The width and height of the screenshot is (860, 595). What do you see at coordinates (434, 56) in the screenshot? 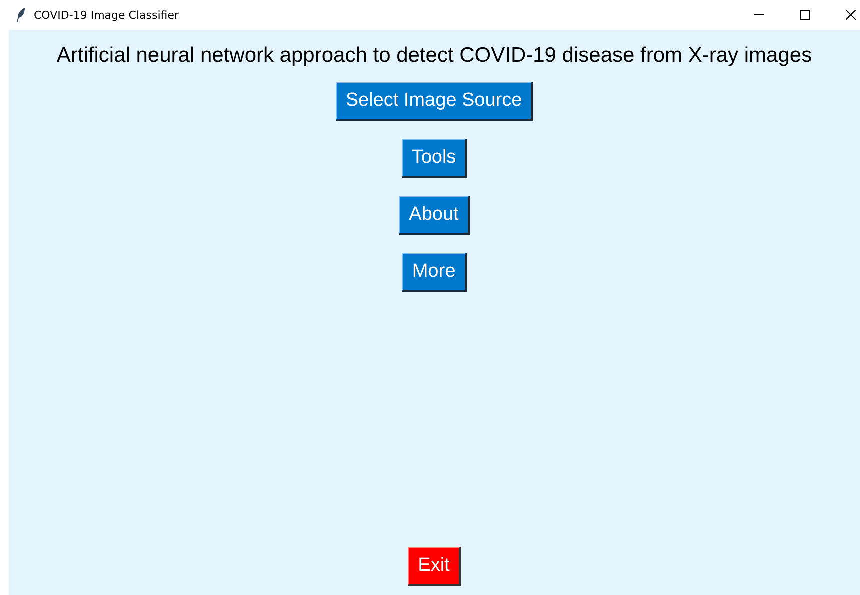
I see `app-heading: Artificial neural network approach to detect COVID-19 disease from X-ray images` at bounding box center [434, 56].